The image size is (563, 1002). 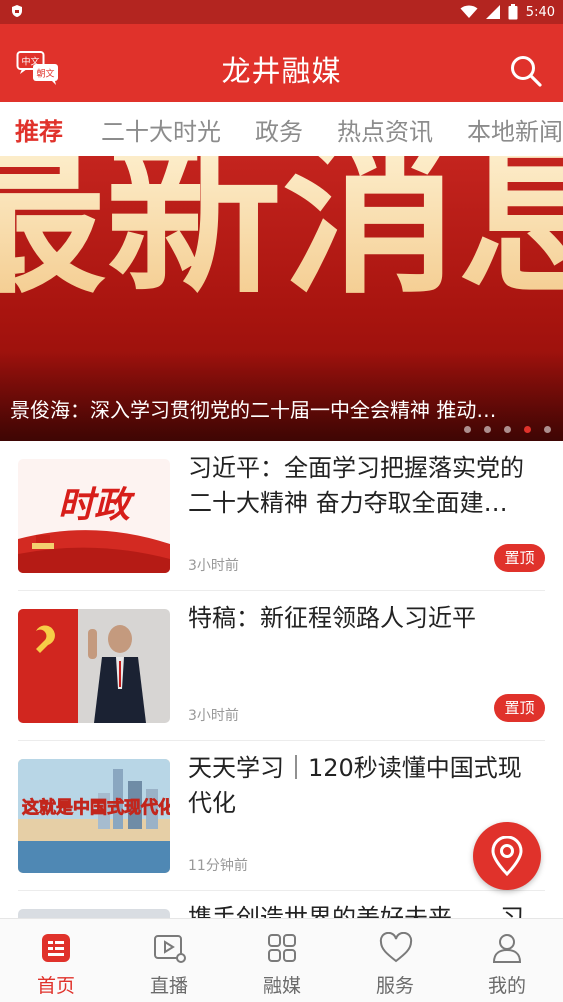 I want to click on news-item: 时政 习近平：全面学习把握落实党的二十大精神 奋力夺取全面建… 3小时前 置顶, so click(x=281, y=516).